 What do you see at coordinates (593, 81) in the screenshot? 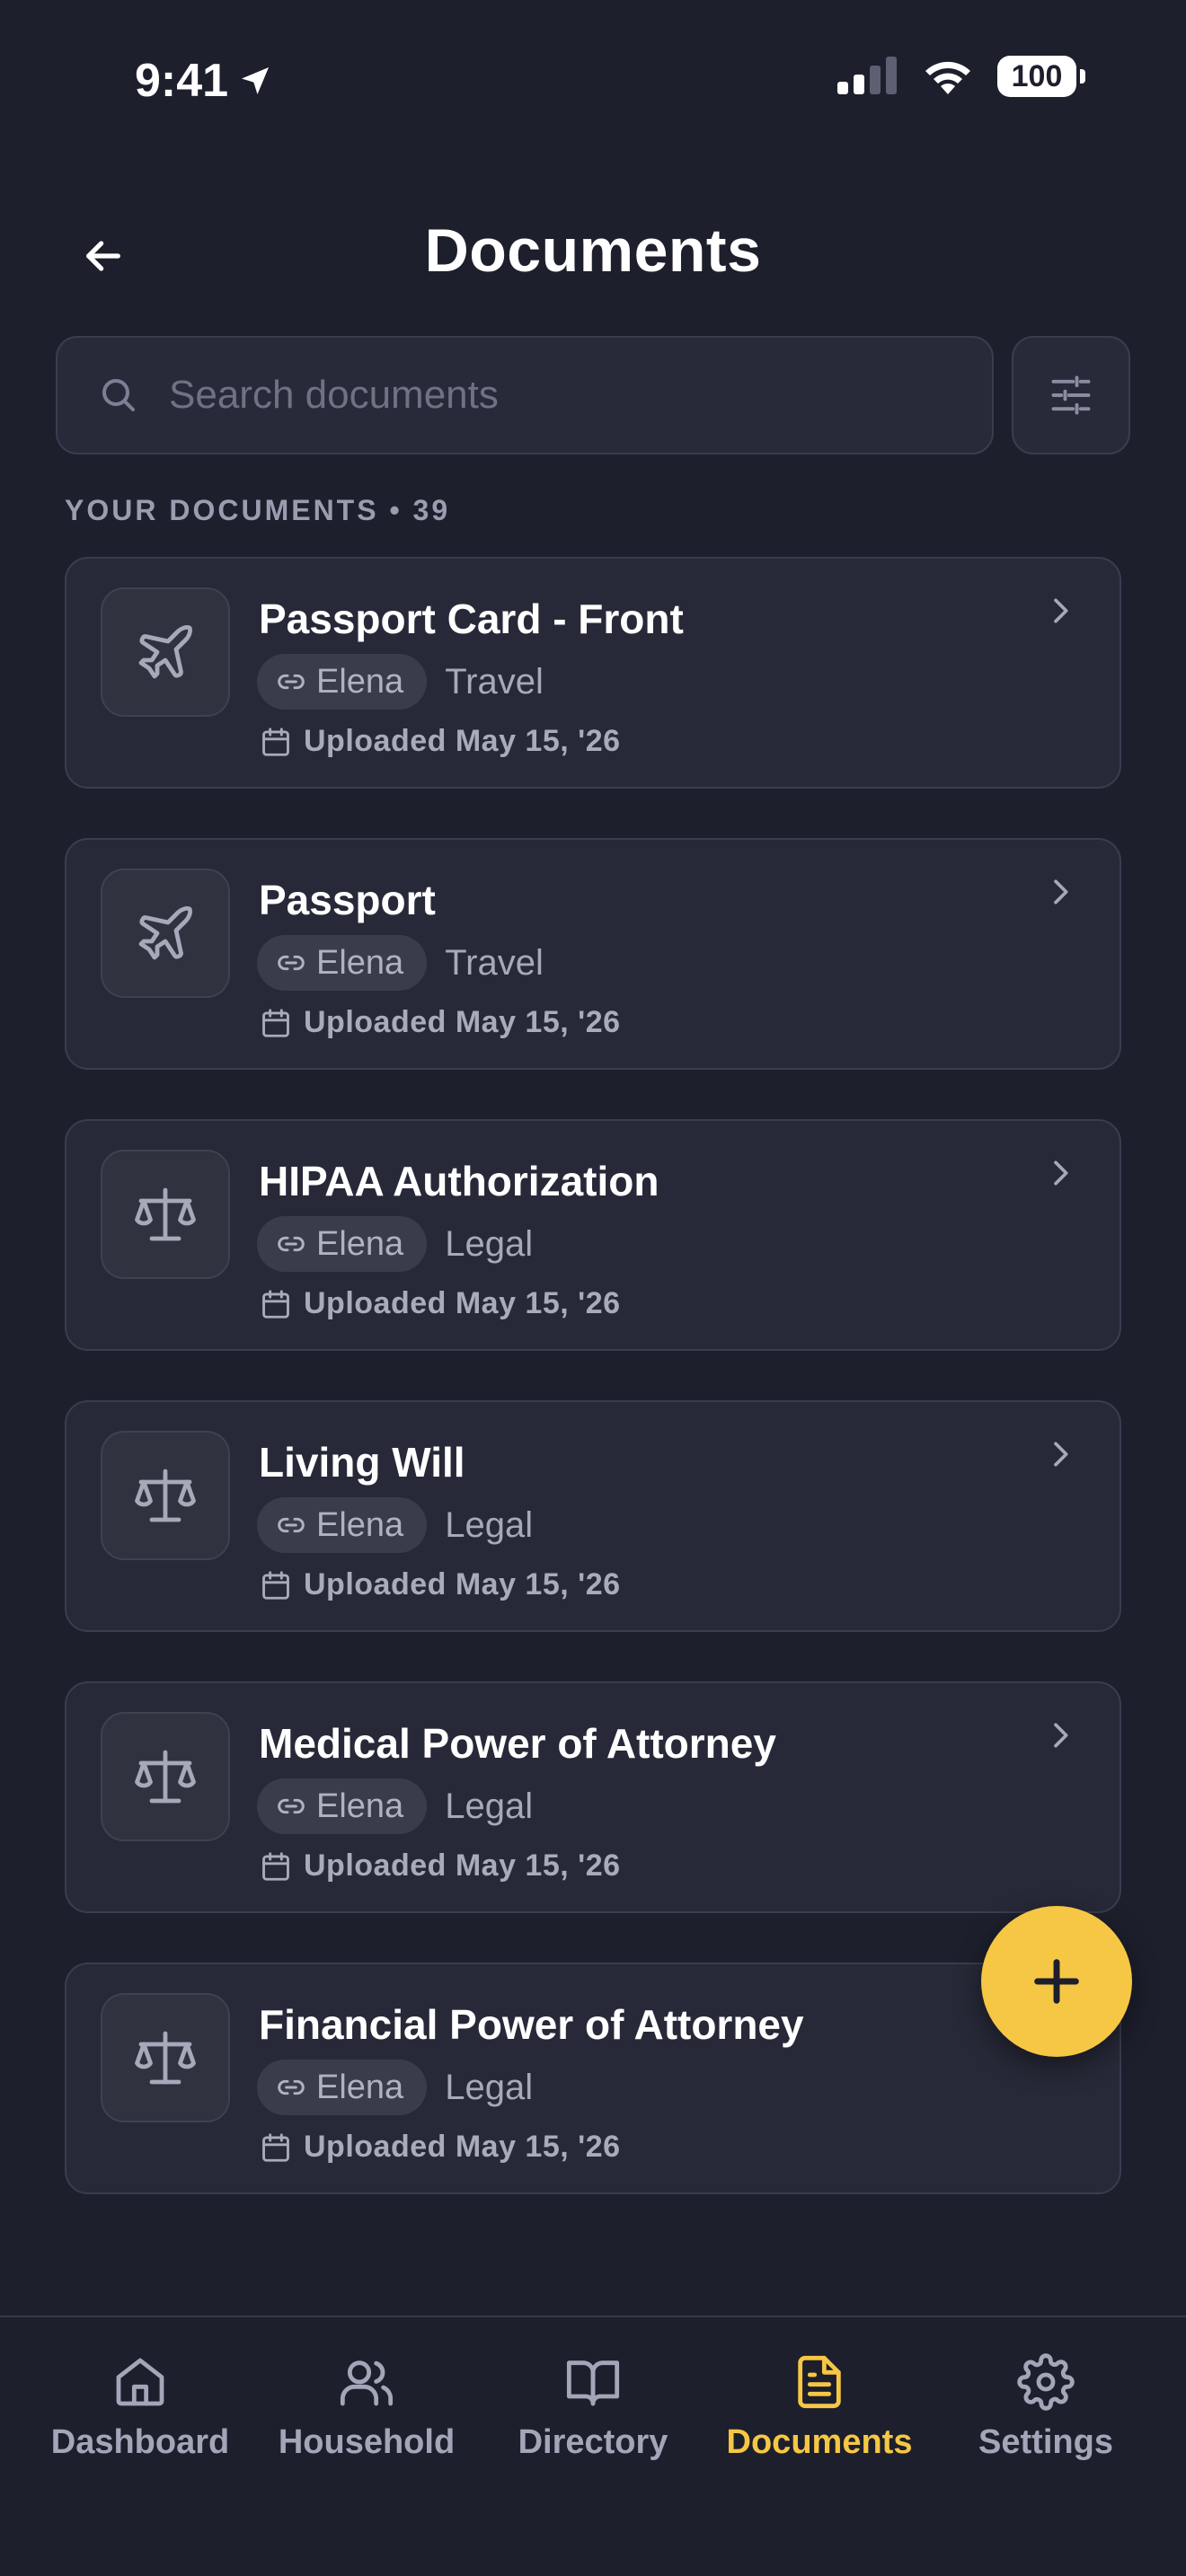
I see `status-bar: 9:41 100` at bounding box center [593, 81].